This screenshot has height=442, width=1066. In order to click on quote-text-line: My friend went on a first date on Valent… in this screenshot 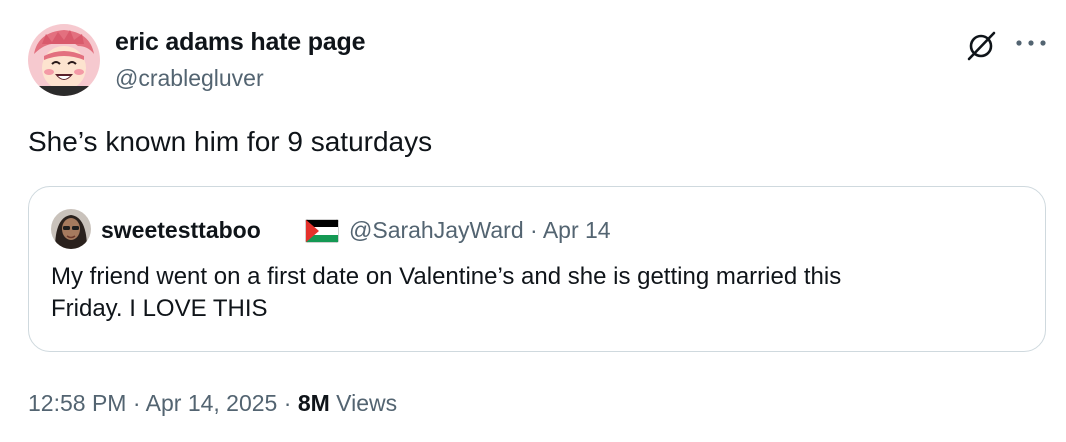, I will do `click(446, 276)`.